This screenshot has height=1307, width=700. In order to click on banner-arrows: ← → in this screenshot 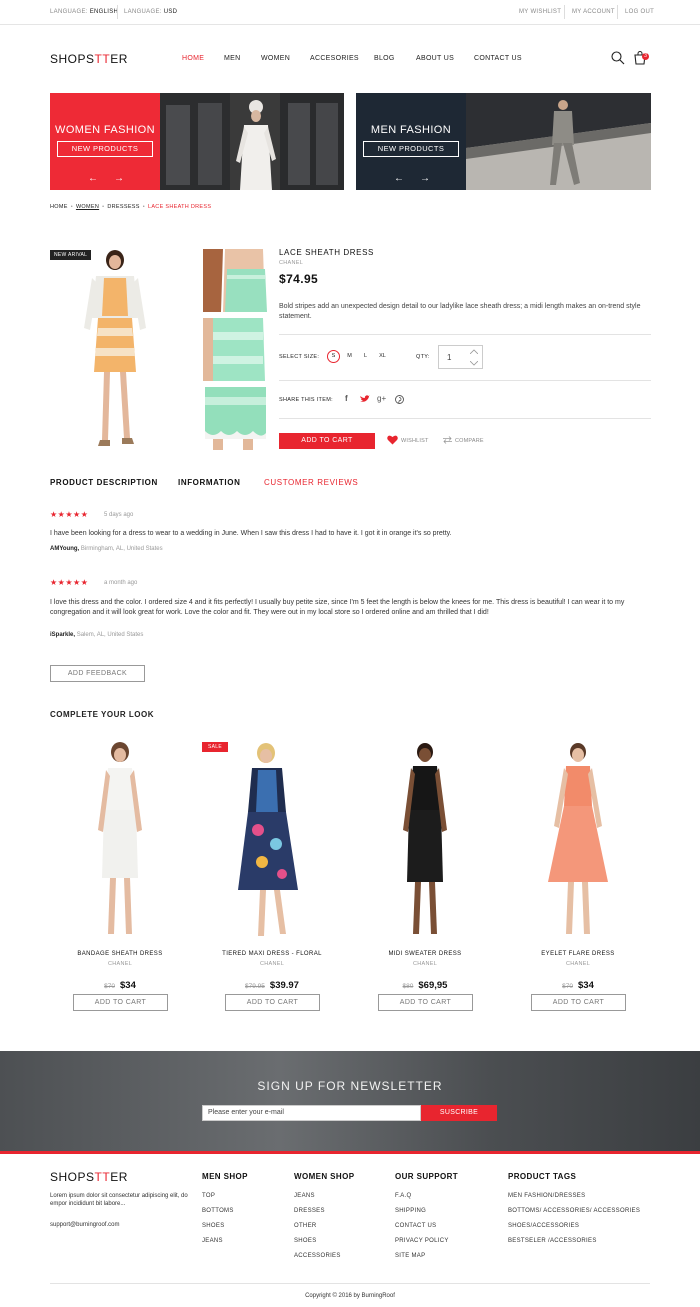, I will do `click(114, 178)`.